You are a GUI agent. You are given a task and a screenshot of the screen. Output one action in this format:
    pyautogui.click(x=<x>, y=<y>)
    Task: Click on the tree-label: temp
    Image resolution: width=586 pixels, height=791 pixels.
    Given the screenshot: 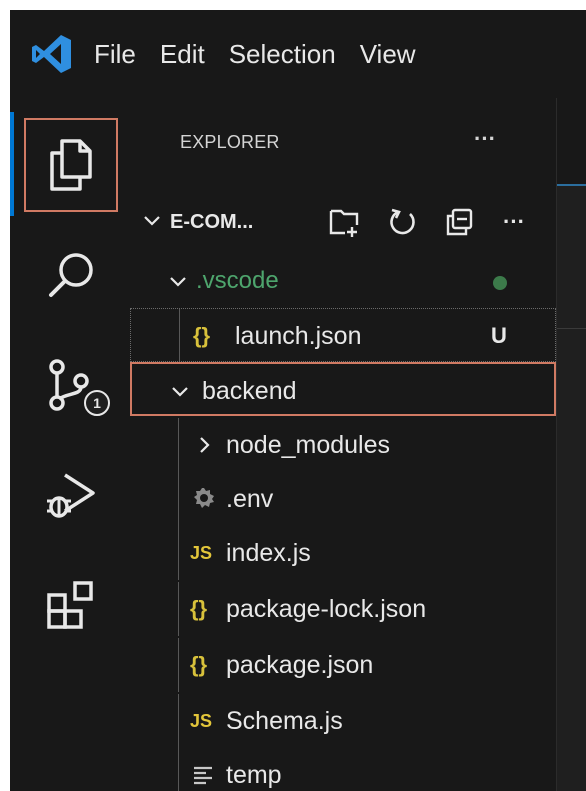 What is the action you would take?
    pyautogui.click(x=254, y=775)
    